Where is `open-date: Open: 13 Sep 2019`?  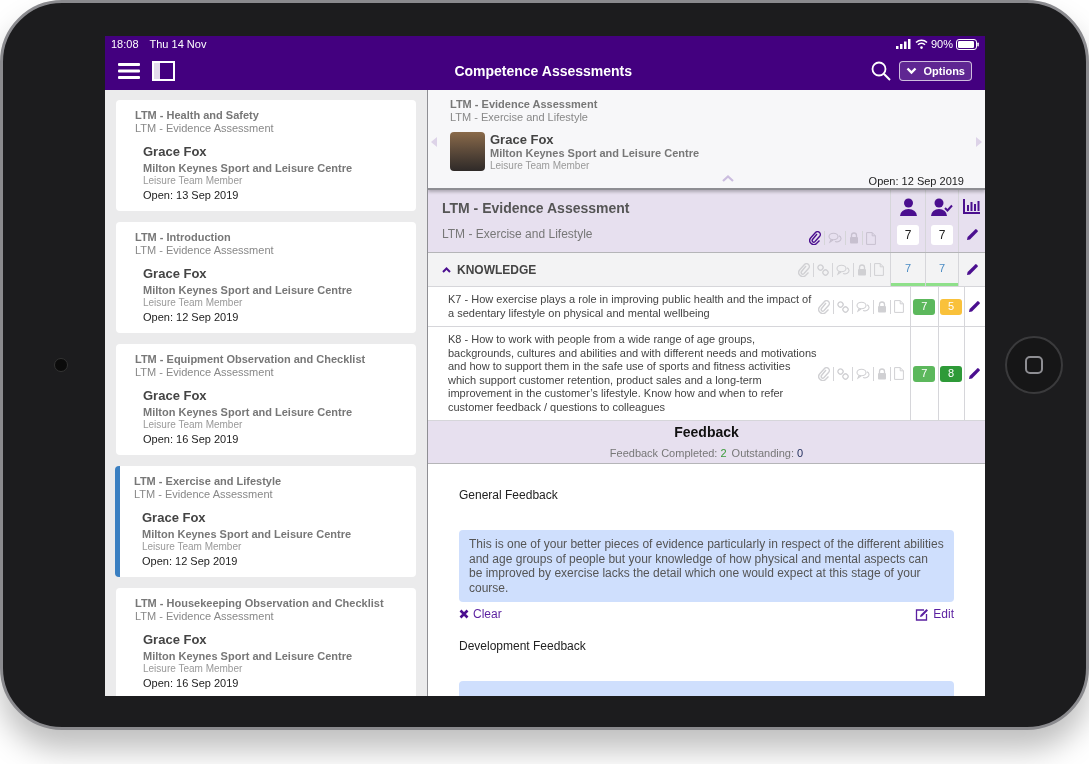 open-date: Open: 13 Sep 2019 is located at coordinates (191, 195).